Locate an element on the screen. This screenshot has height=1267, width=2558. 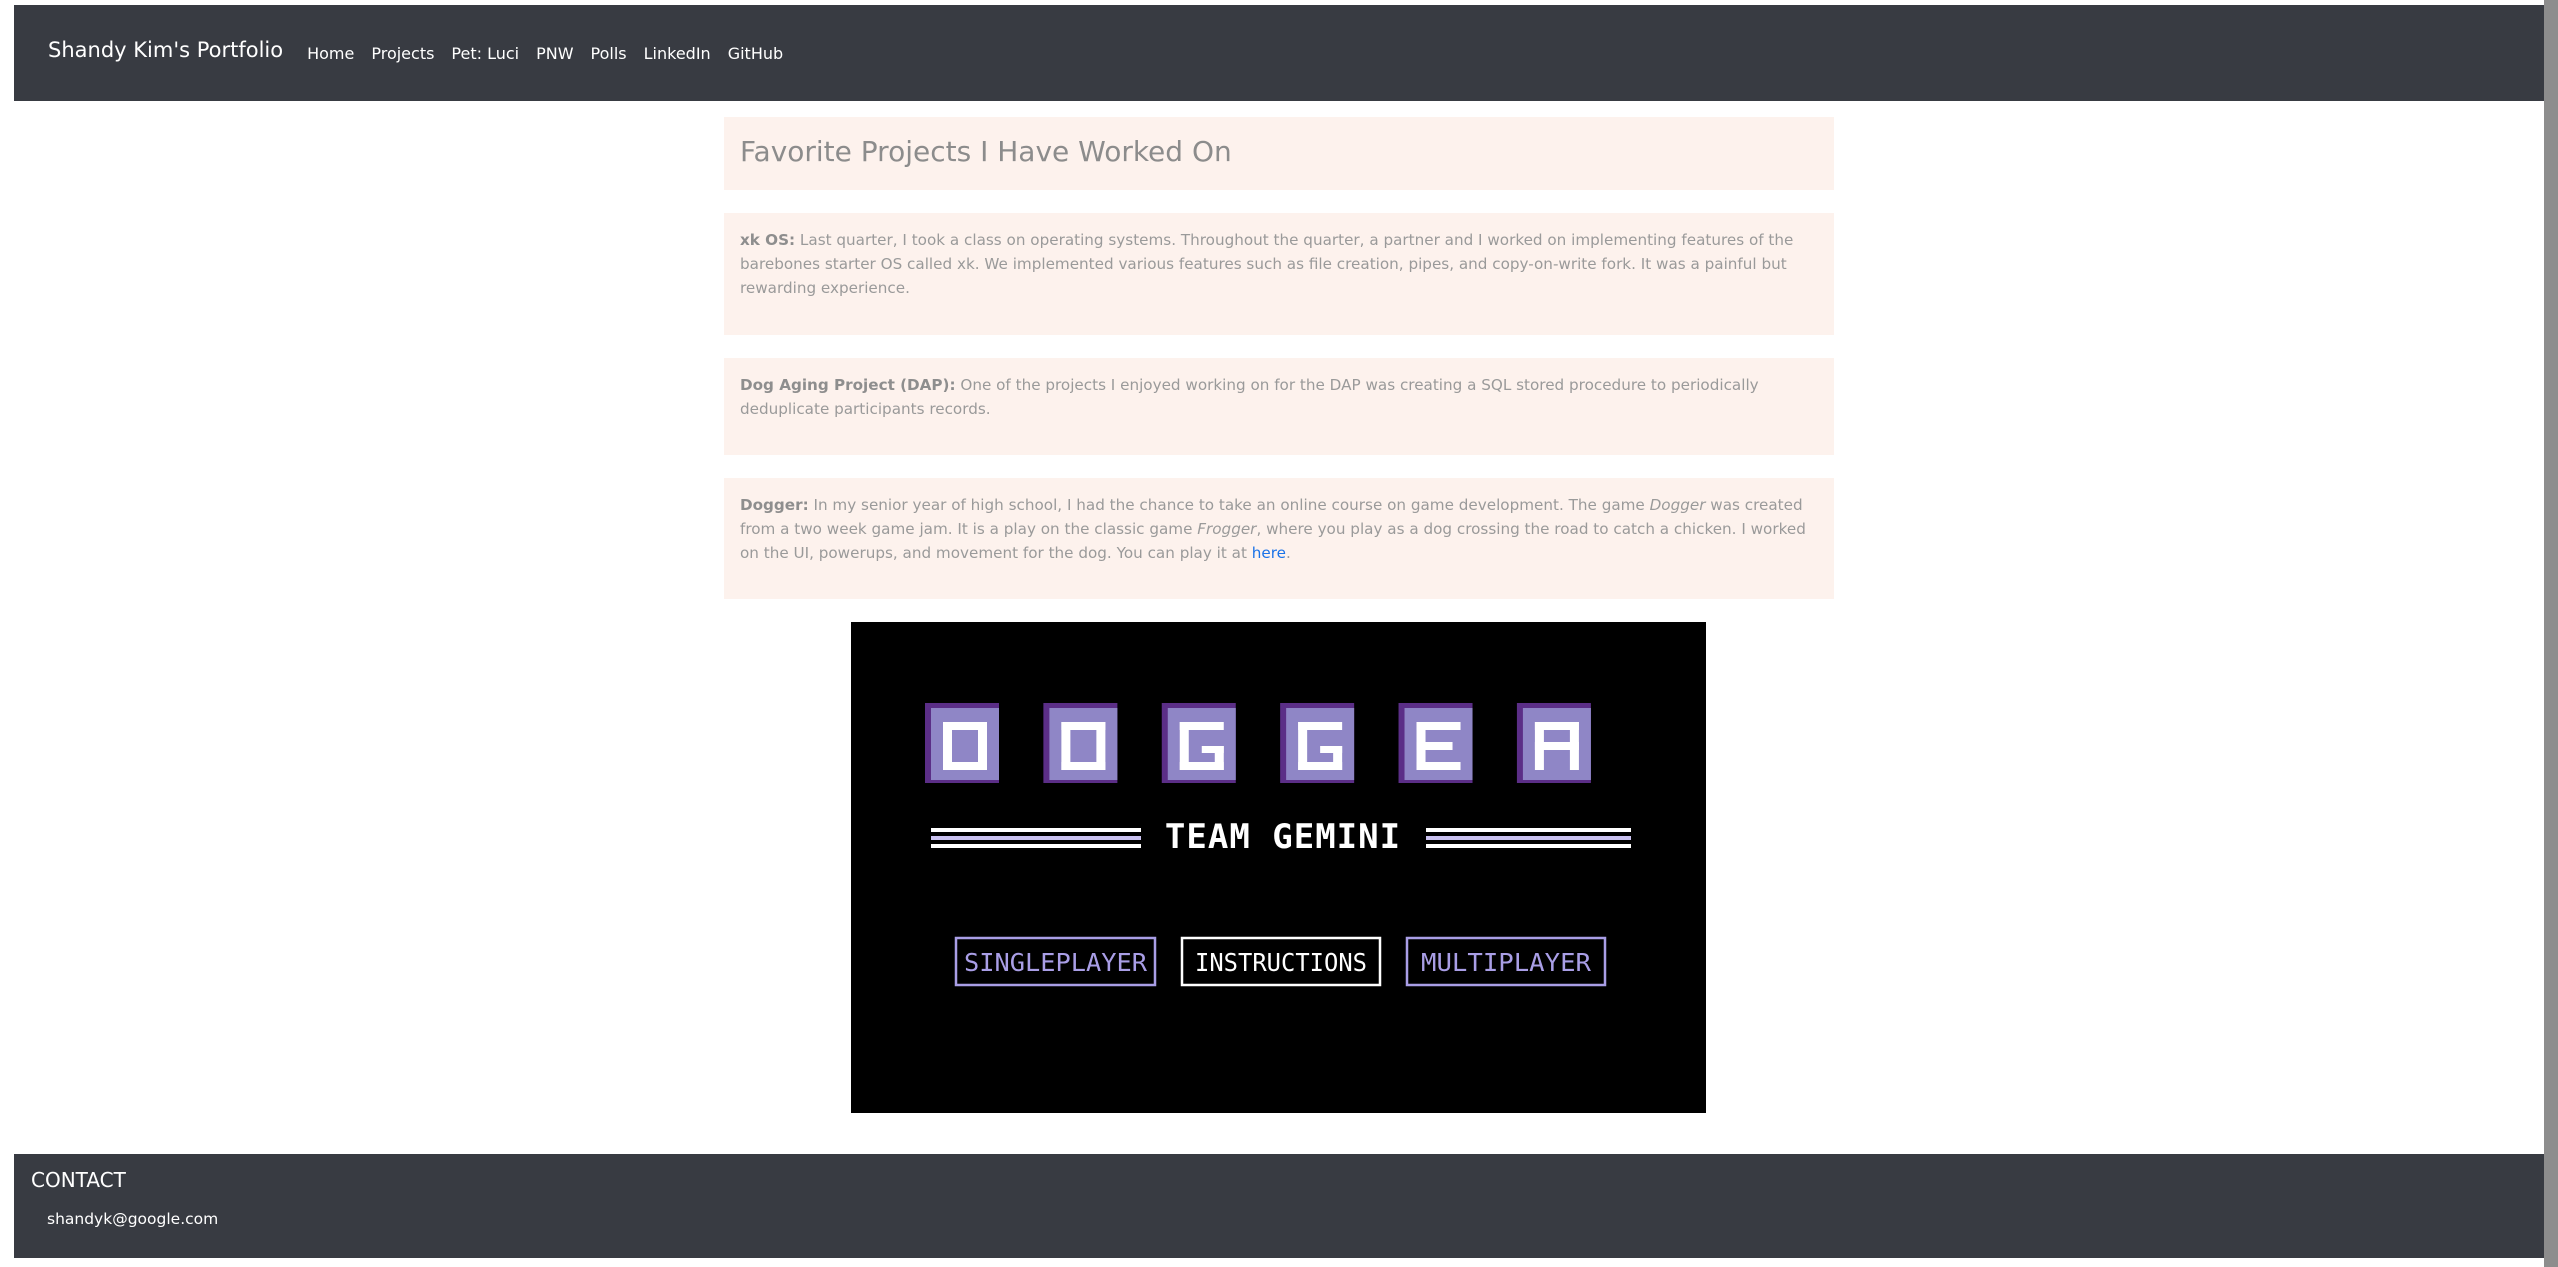
nav-link-pnw: PNW is located at coordinates (554, 53).